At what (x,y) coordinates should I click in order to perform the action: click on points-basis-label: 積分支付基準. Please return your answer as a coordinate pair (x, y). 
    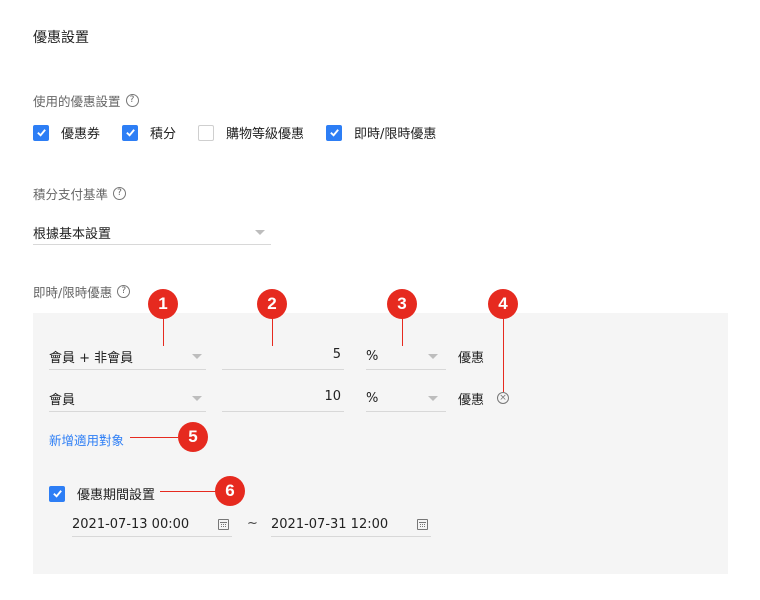
    Looking at the image, I should click on (71, 194).